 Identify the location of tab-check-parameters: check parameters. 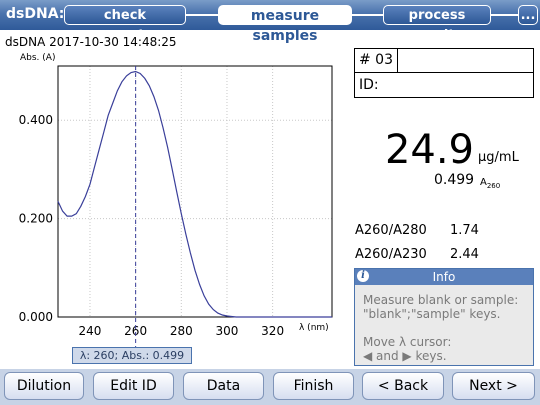
(125, 24).